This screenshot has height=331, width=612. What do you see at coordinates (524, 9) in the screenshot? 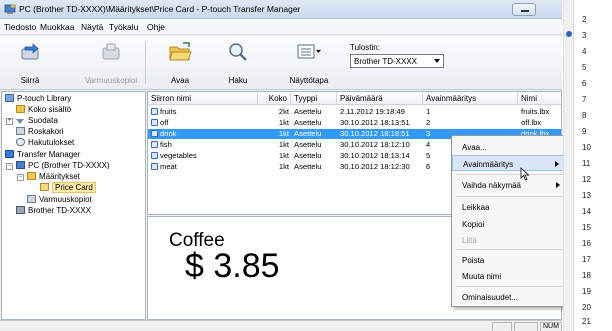
I see `minimize-button` at bounding box center [524, 9].